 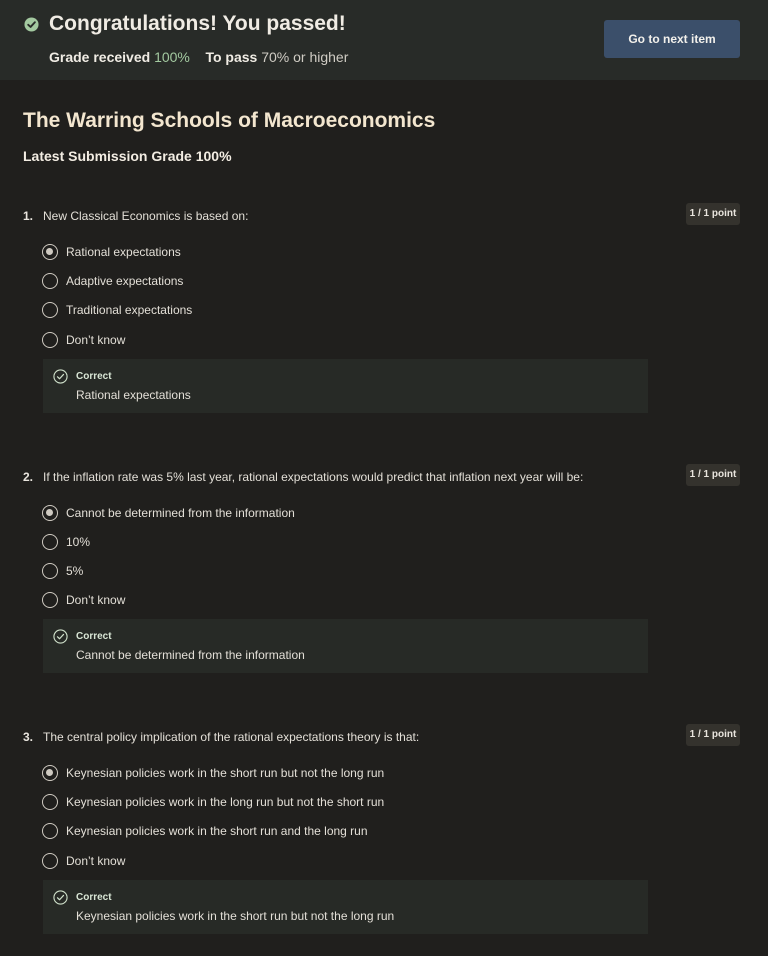 What do you see at coordinates (342, 571) in the screenshot?
I see `option-5-percent: 5%` at bounding box center [342, 571].